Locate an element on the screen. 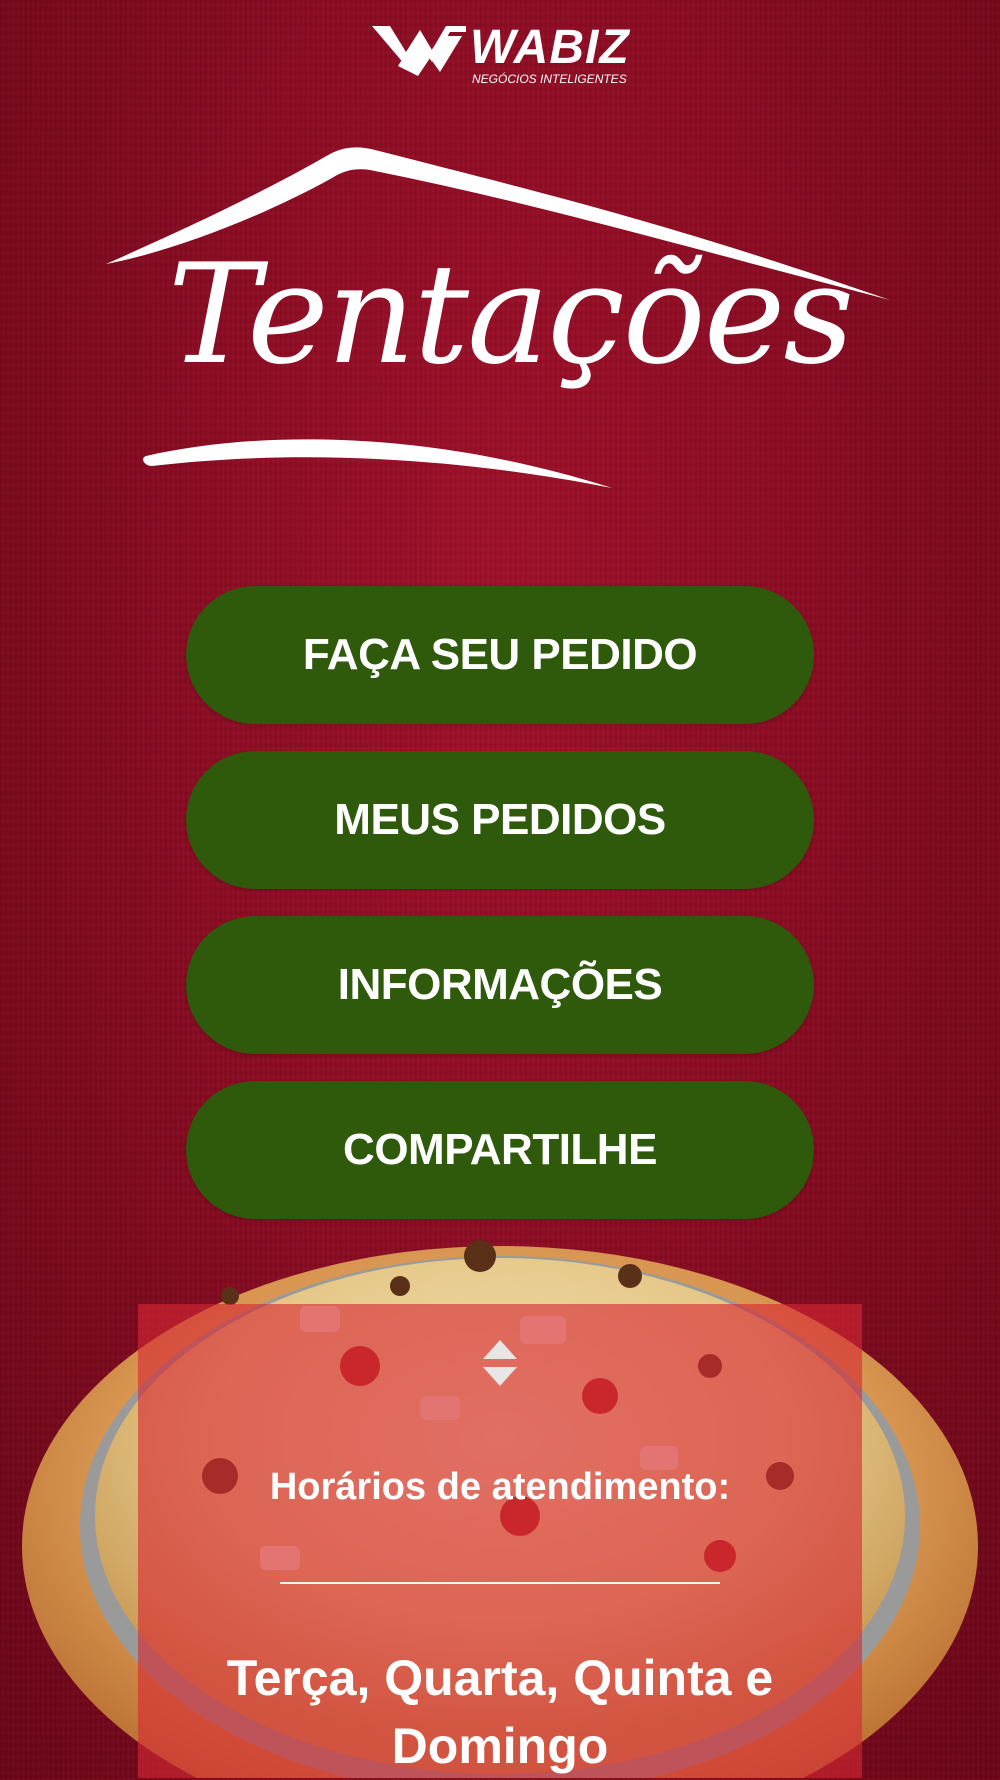 The height and width of the screenshot is (1780, 1000). information-button: INFORMAÇÕES is located at coordinates (500, 985).